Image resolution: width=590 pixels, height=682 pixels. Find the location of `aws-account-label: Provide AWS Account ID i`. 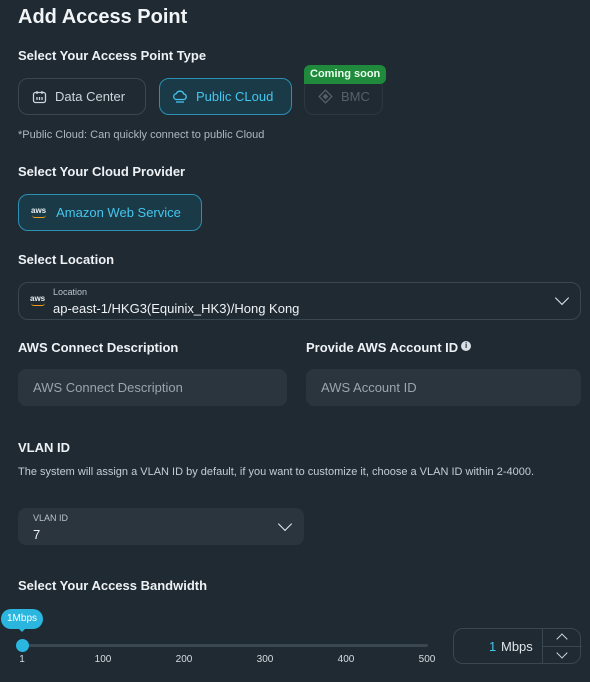

aws-account-label: Provide AWS Account ID i is located at coordinates (389, 347).